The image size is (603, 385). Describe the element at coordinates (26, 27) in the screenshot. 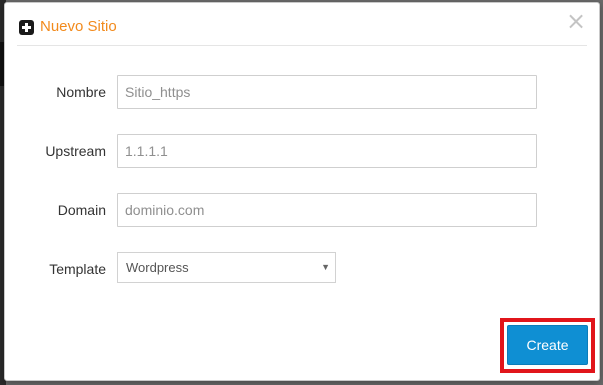

I see `plus-square-icon` at that location.